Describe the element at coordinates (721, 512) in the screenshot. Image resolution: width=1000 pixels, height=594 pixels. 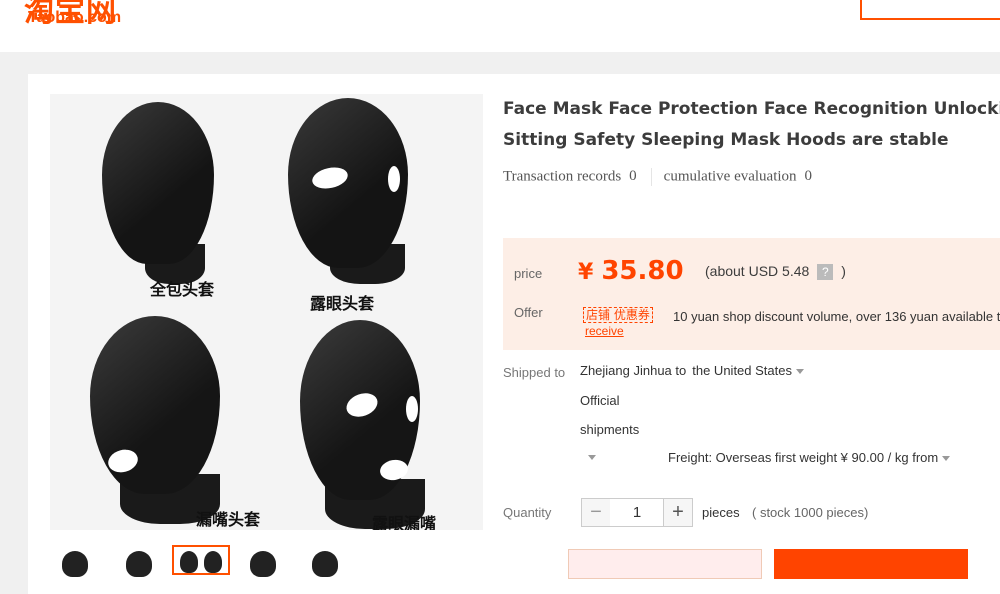
I see `quantity-unit: pieces` at that location.